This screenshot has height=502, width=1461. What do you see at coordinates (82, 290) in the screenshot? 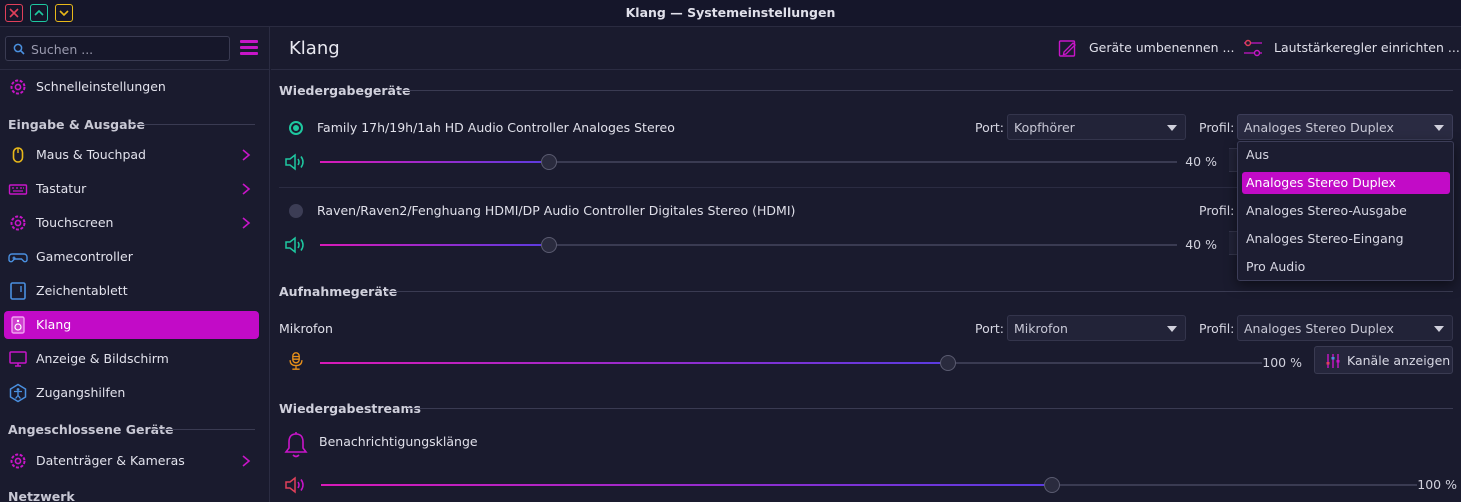
I see `sidebar-item-label: Zeichentablett` at bounding box center [82, 290].